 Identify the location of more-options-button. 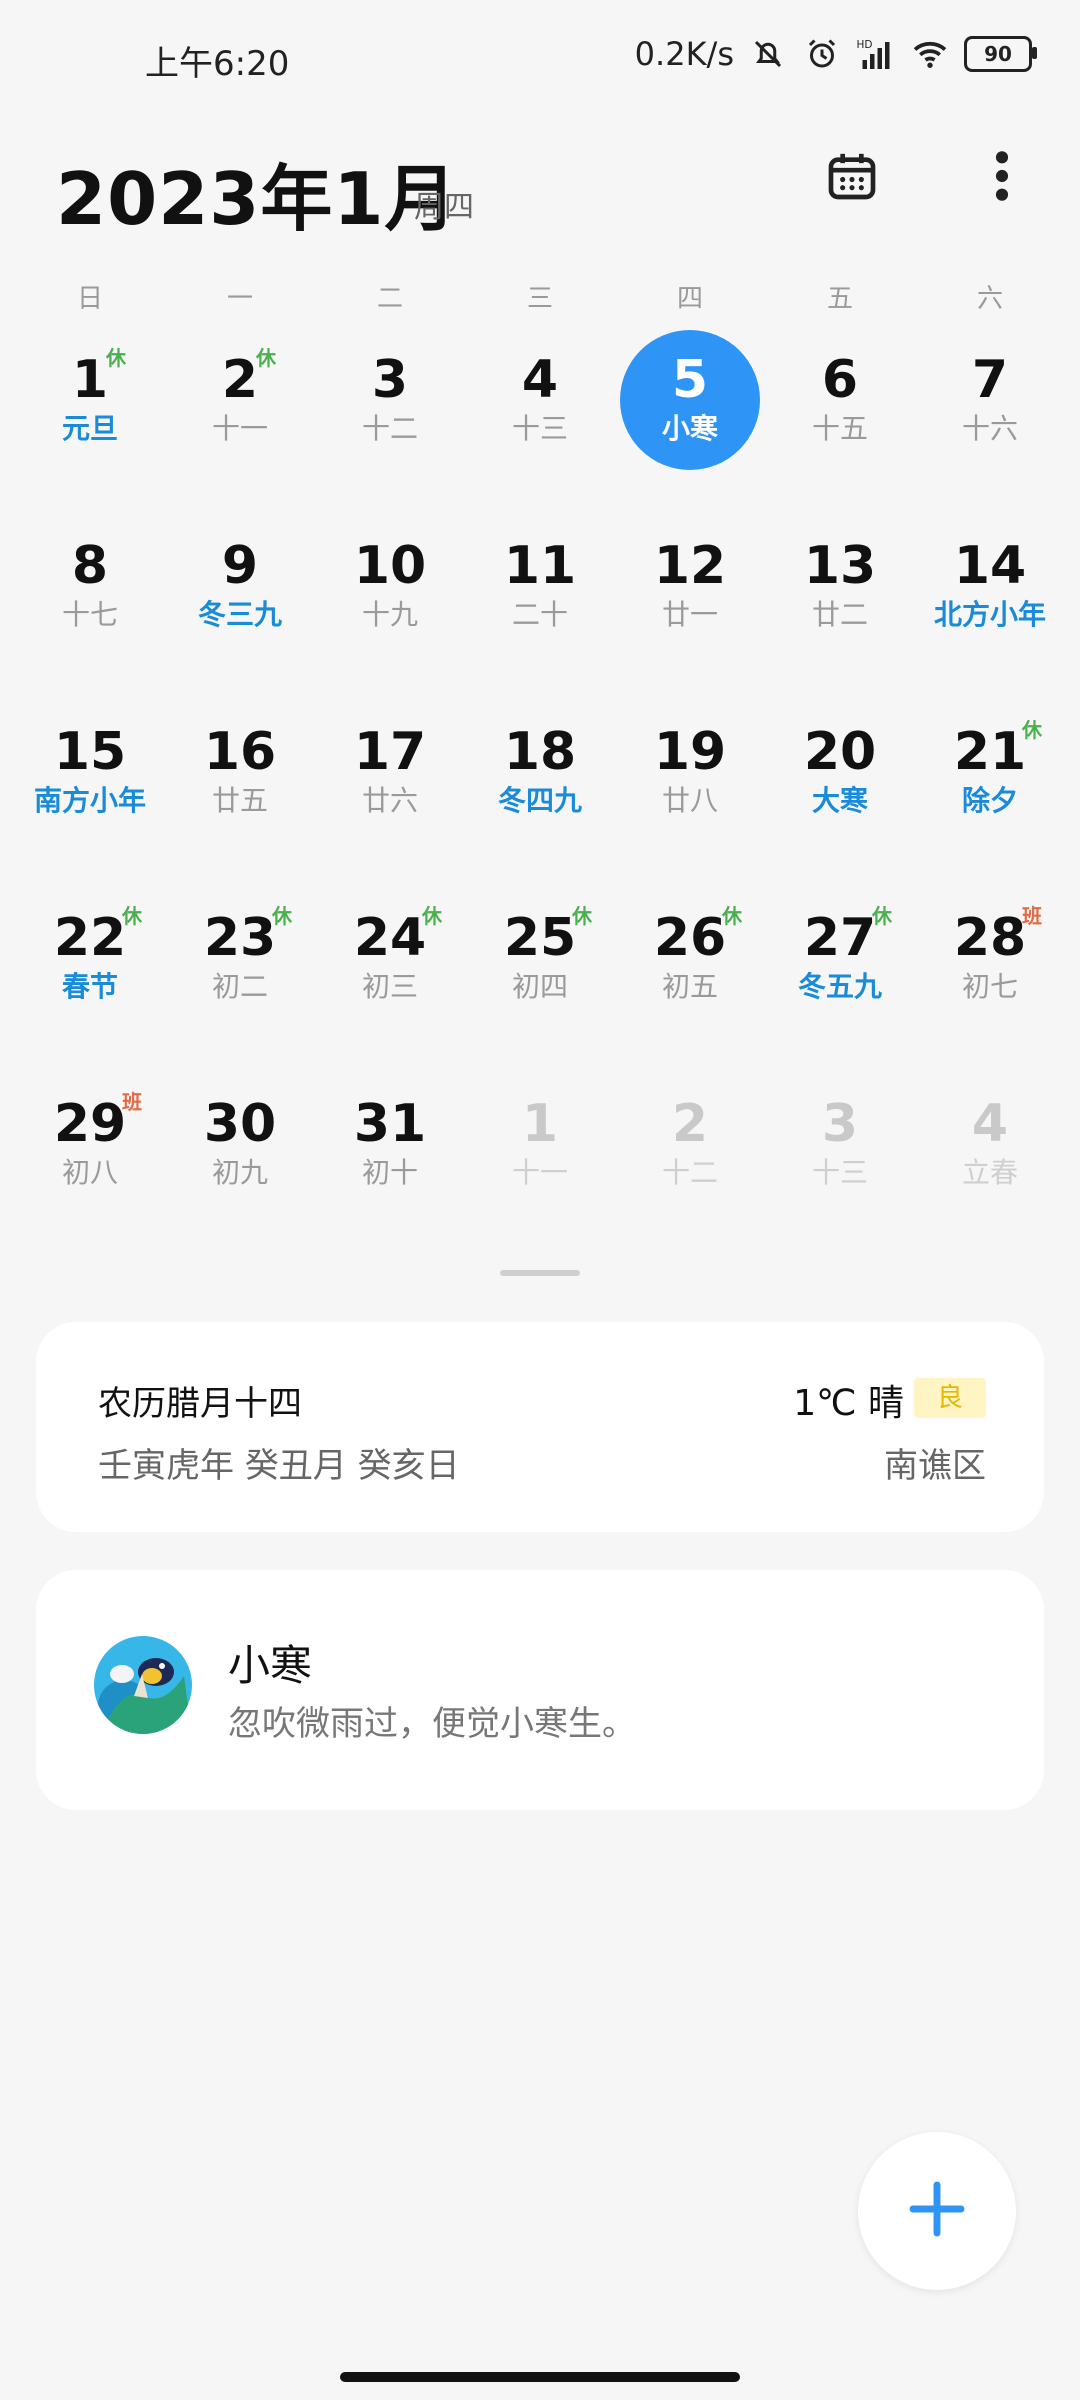
(1002, 178).